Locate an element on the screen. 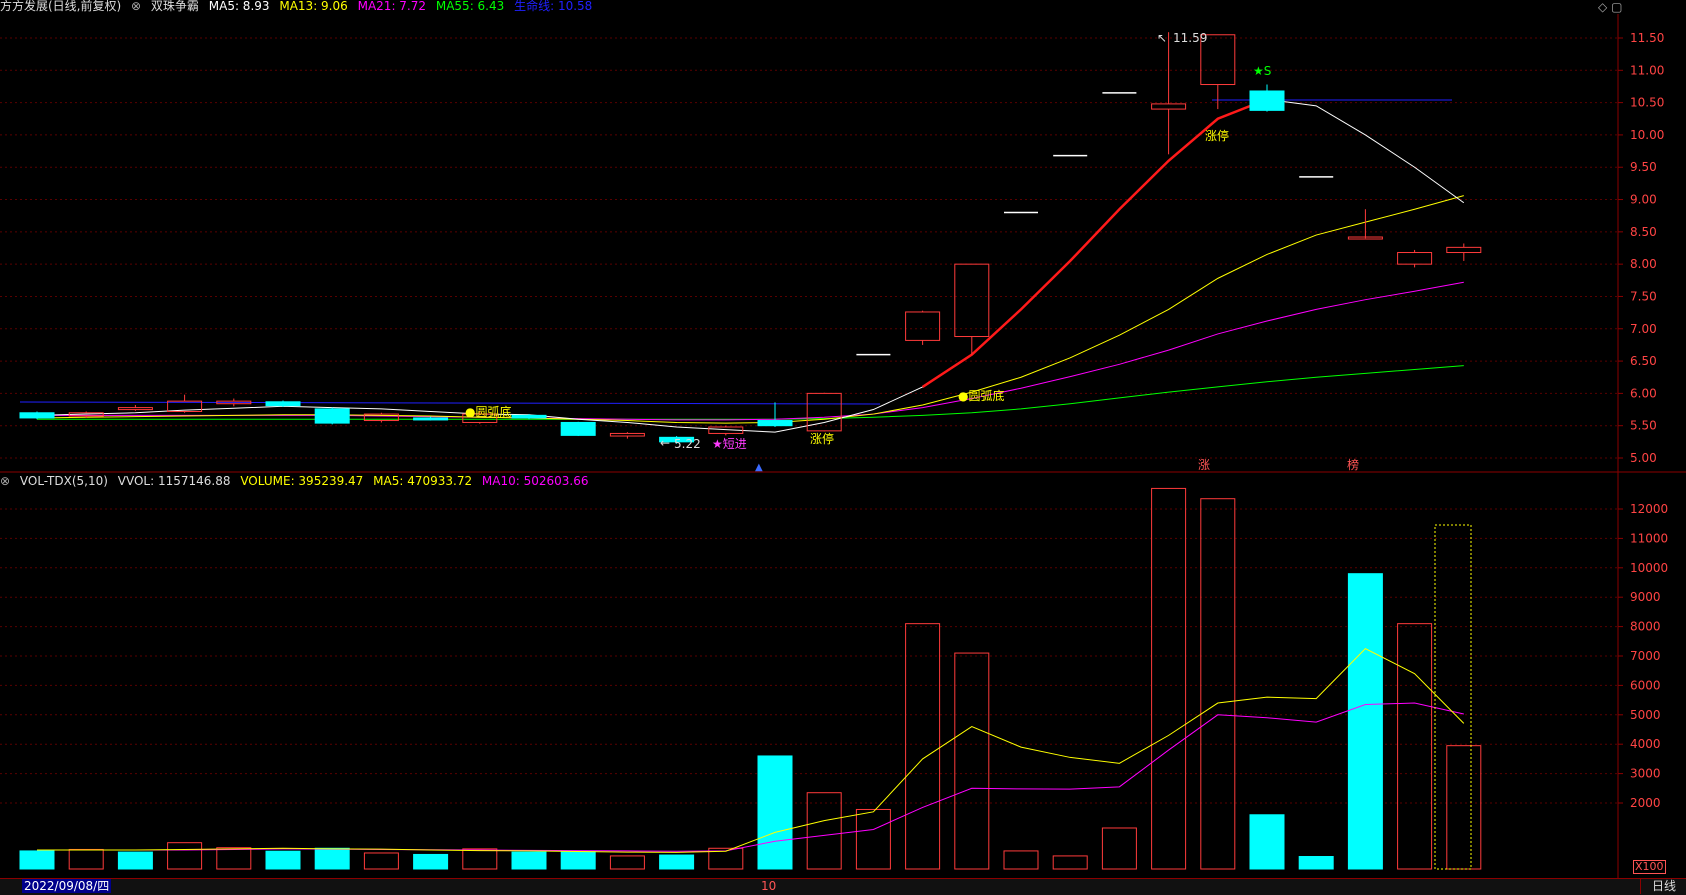 This screenshot has height=895, width=1686. price-tick-label: 7.00 is located at coordinates (1643, 329).